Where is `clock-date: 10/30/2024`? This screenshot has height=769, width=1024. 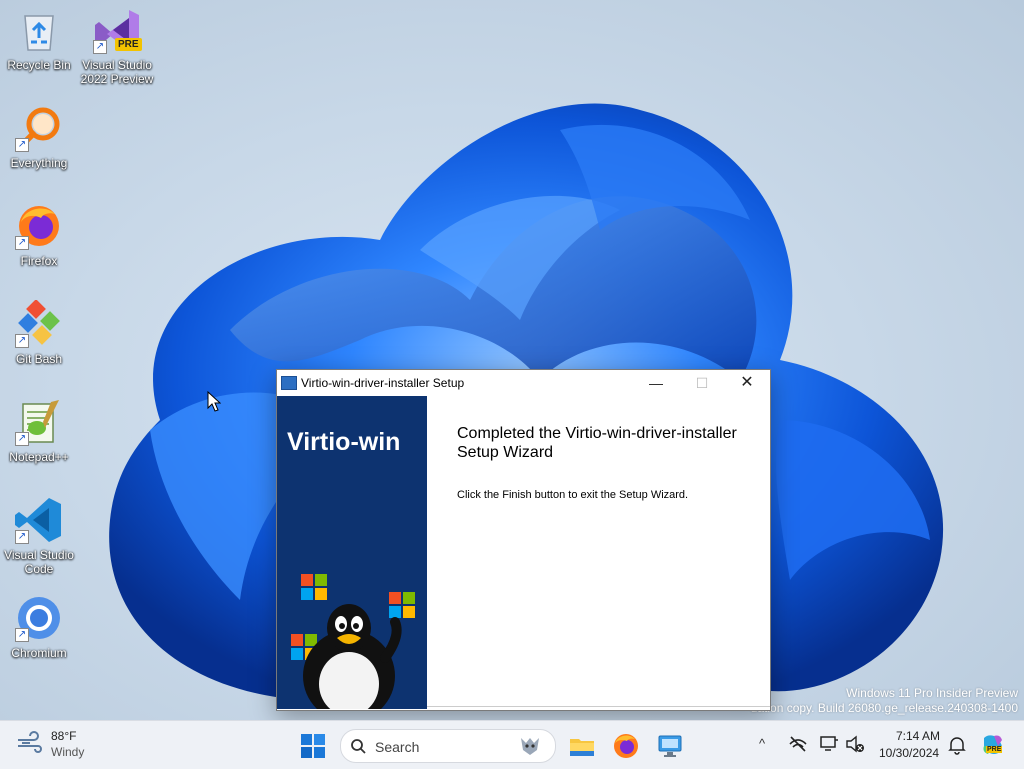 clock-date: 10/30/2024 is located at coordinates (909, 753).